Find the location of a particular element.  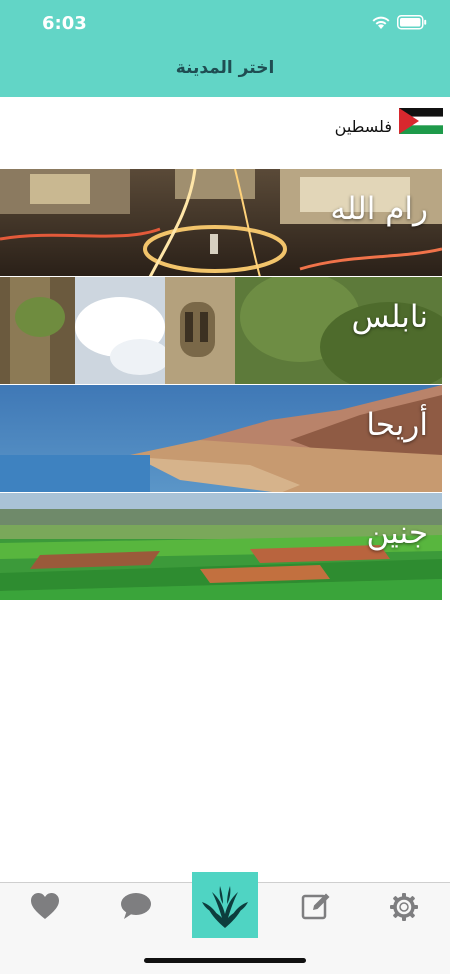

city-card-ramallah: رام الله is located at coordinates (221, 223).